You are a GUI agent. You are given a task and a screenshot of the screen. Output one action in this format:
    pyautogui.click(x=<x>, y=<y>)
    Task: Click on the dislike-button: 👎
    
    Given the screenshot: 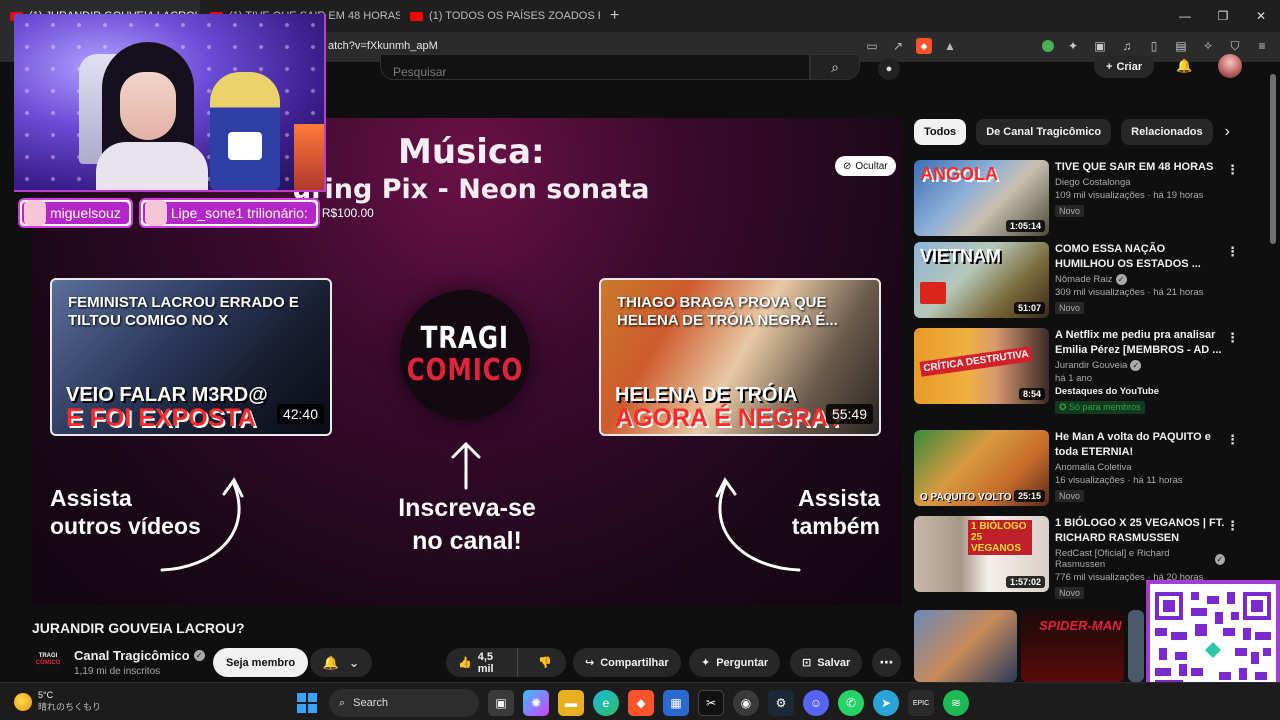 What is the action you would take?
    pyautogui.click(x=545, y=662)
    